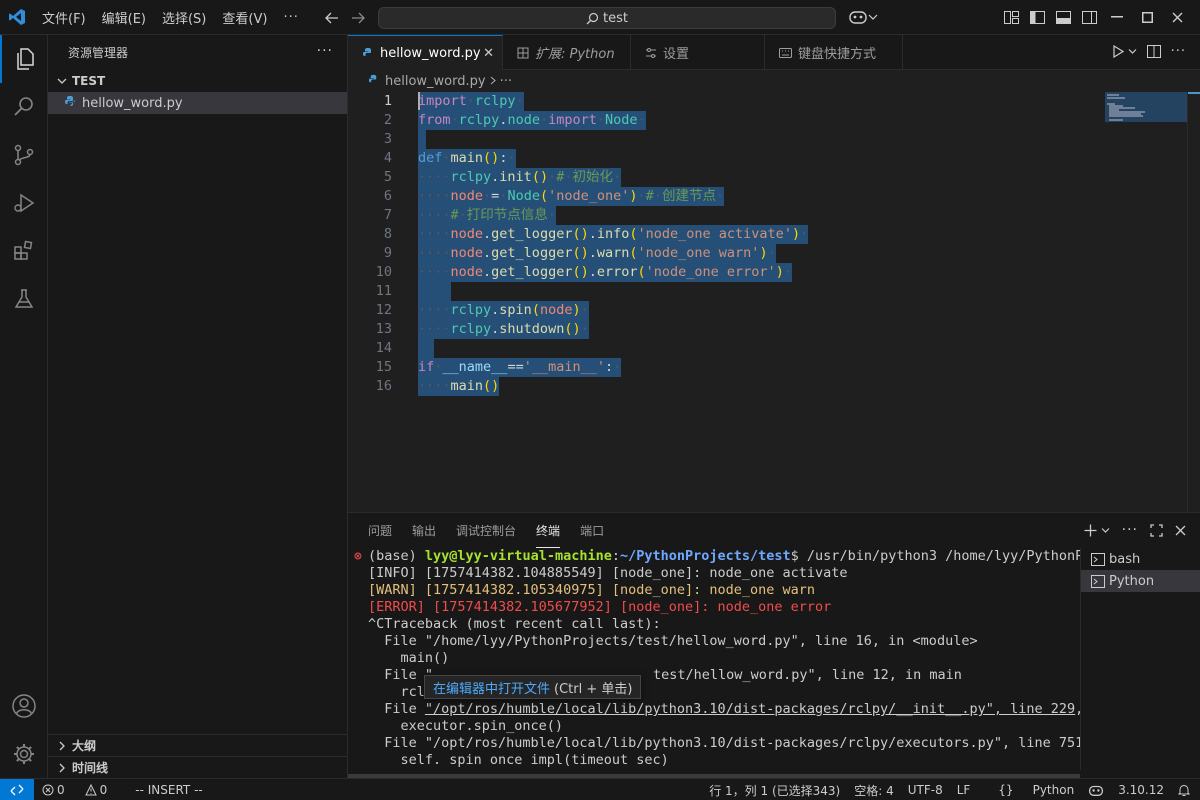 This screenshot has width=1200, height=800. What do you see at coordinates (837, 54) in the screenshot?
I see `tab-label: 键盘快捷方式` at bounding box center [837, 54].